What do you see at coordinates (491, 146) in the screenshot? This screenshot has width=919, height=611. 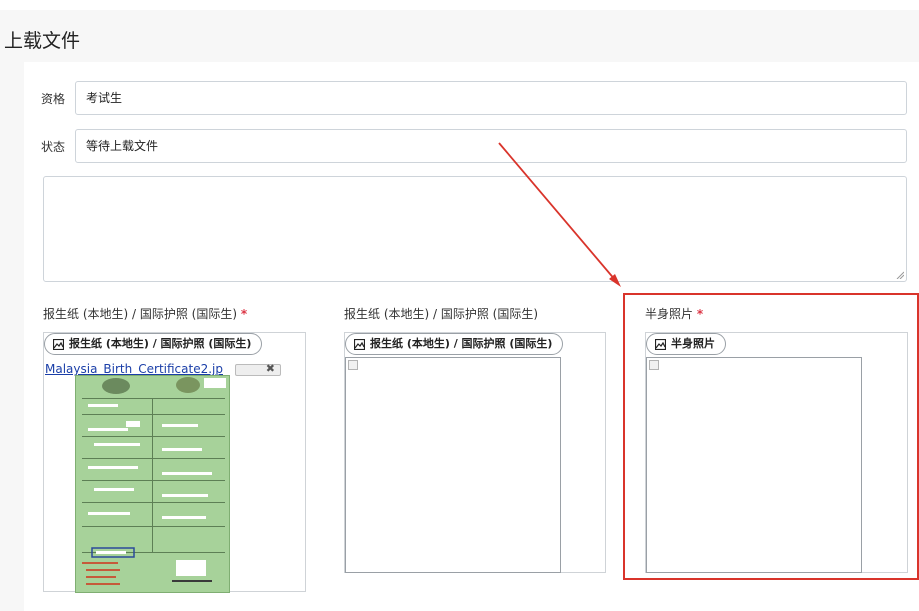 I see `status-field: 等待上载文件` at bounding box center [491, 146].